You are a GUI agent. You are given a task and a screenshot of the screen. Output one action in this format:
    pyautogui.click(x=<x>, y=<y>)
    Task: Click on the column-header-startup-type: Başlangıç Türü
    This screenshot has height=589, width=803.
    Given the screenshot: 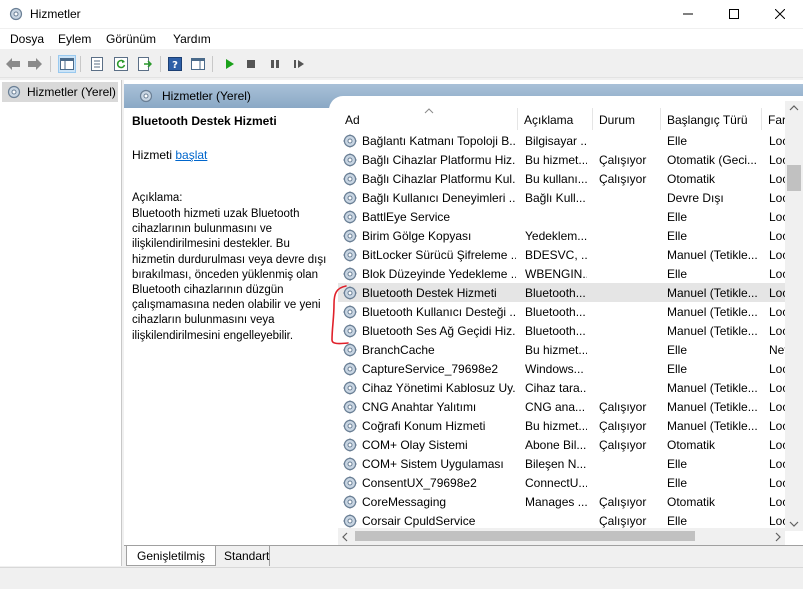 What is the action you would take?
    pyautogui.click(x=711, y=119)
    